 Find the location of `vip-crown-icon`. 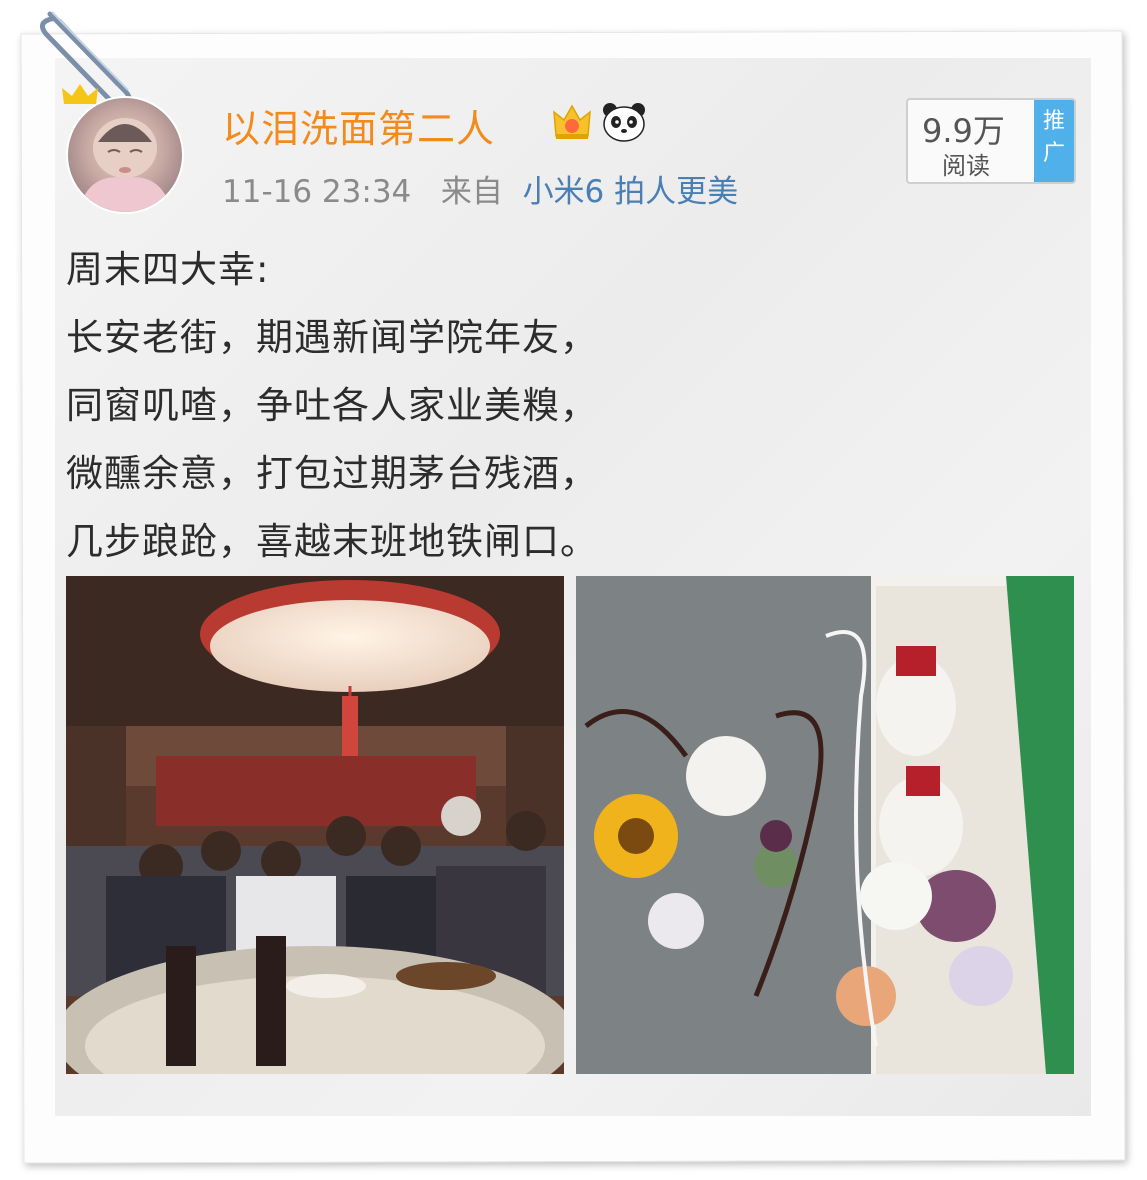

vip-crown-icon is located at coordinates (572, 121).